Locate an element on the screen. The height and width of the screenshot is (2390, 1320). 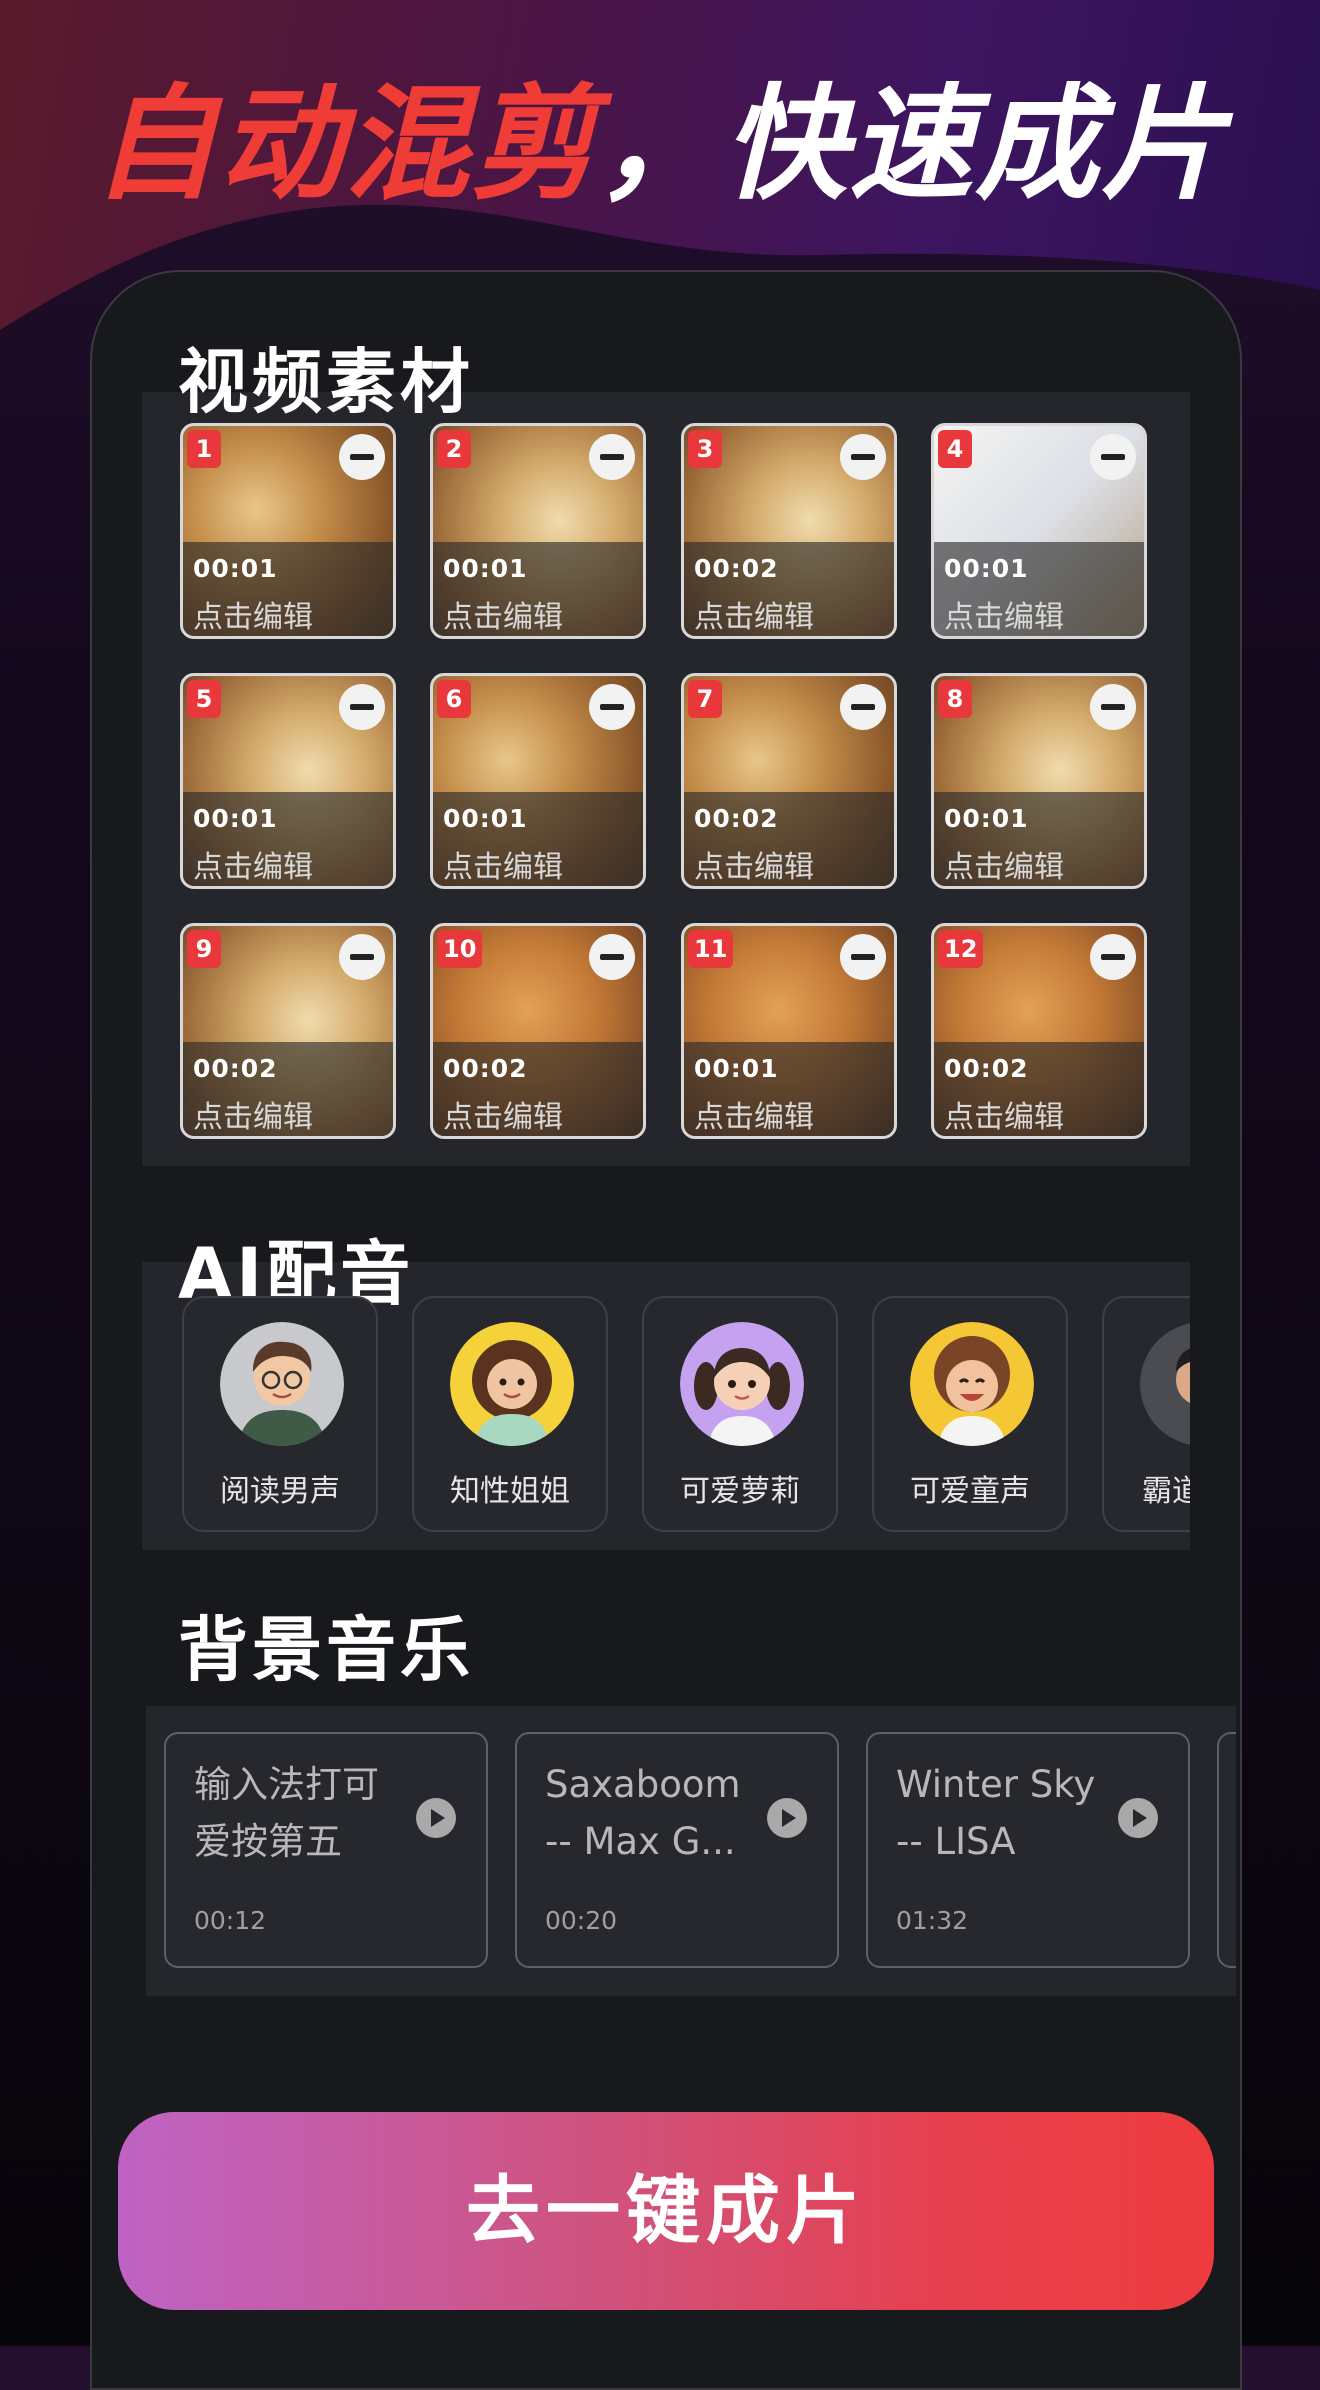
video-section-title: 视频素材 is located at coordinates (326, 382).